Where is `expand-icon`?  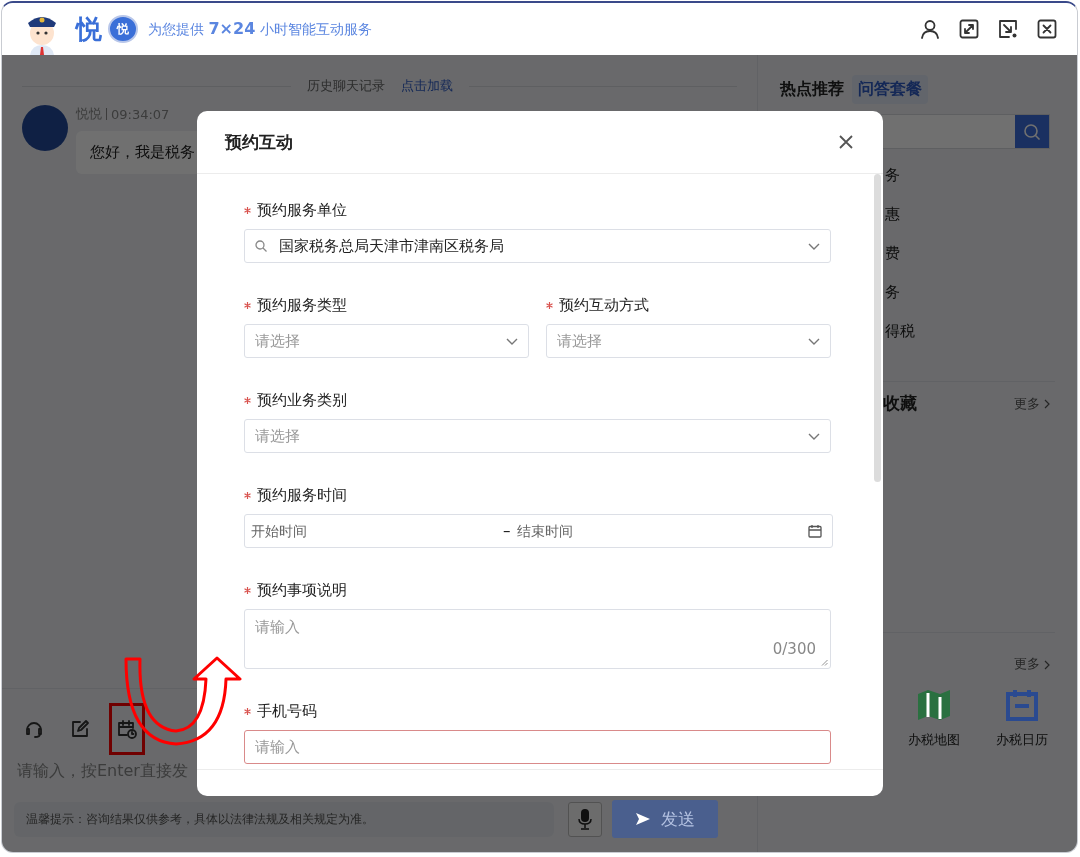 expand-icon is located at coordinates (969, 29).